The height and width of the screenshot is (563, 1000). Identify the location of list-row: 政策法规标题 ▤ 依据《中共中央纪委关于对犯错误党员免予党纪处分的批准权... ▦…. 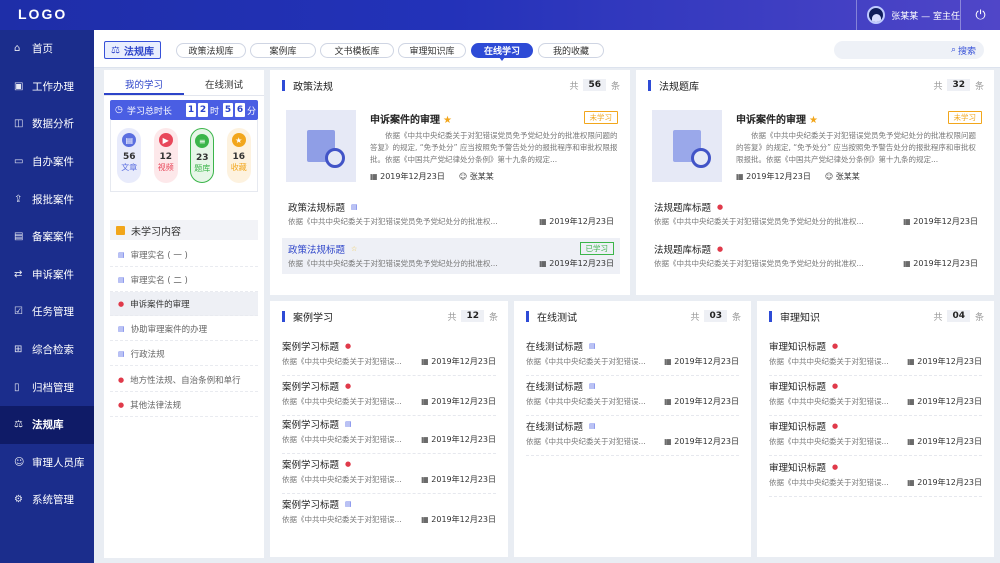
(451, 214).